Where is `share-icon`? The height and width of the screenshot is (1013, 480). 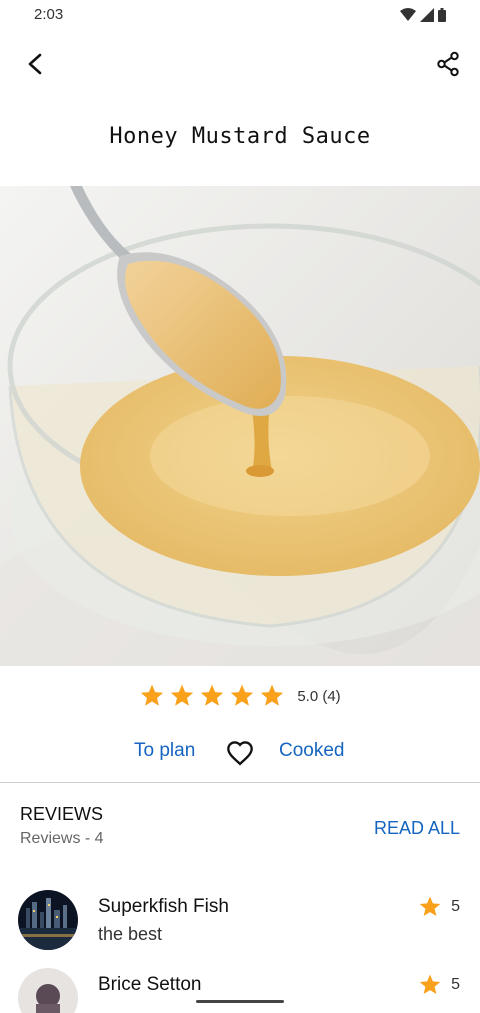 share-icon is located at coordinates (448, 64).